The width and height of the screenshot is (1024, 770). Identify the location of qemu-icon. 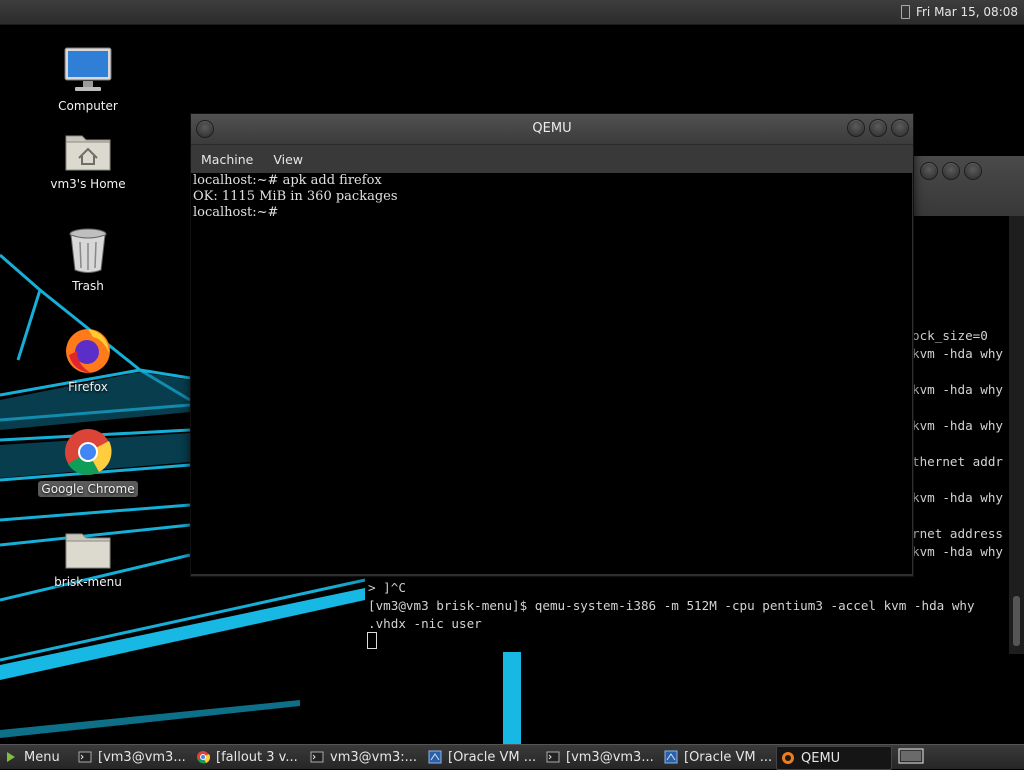
(788, 758).